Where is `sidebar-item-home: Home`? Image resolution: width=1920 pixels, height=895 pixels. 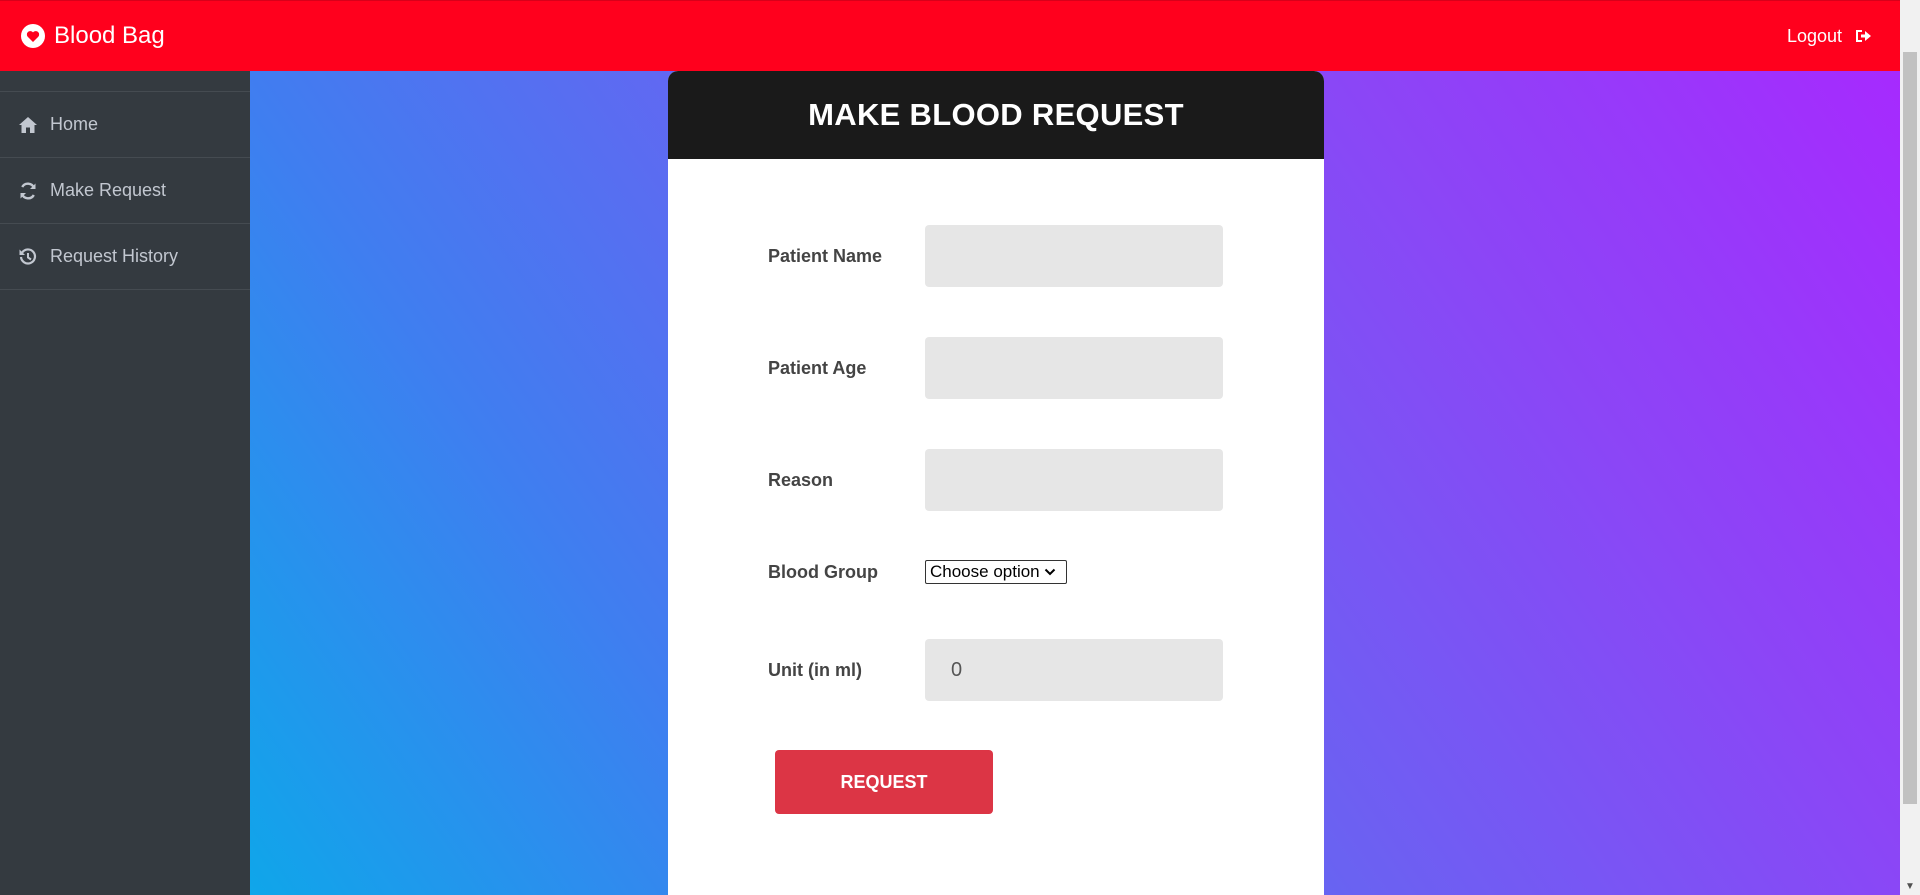 sidebar-item-home: Home is located at coordinates (125, 125).